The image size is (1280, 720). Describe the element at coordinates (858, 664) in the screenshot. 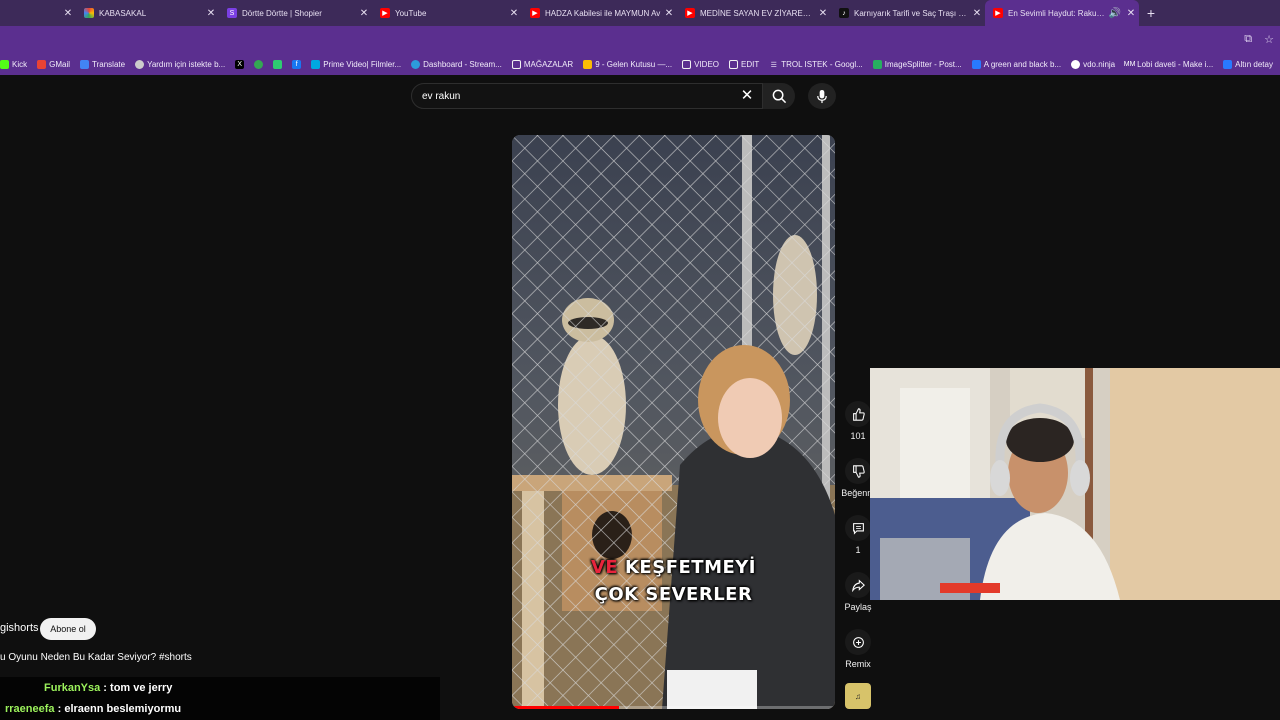

I see `remix-label: Remix` at that location.